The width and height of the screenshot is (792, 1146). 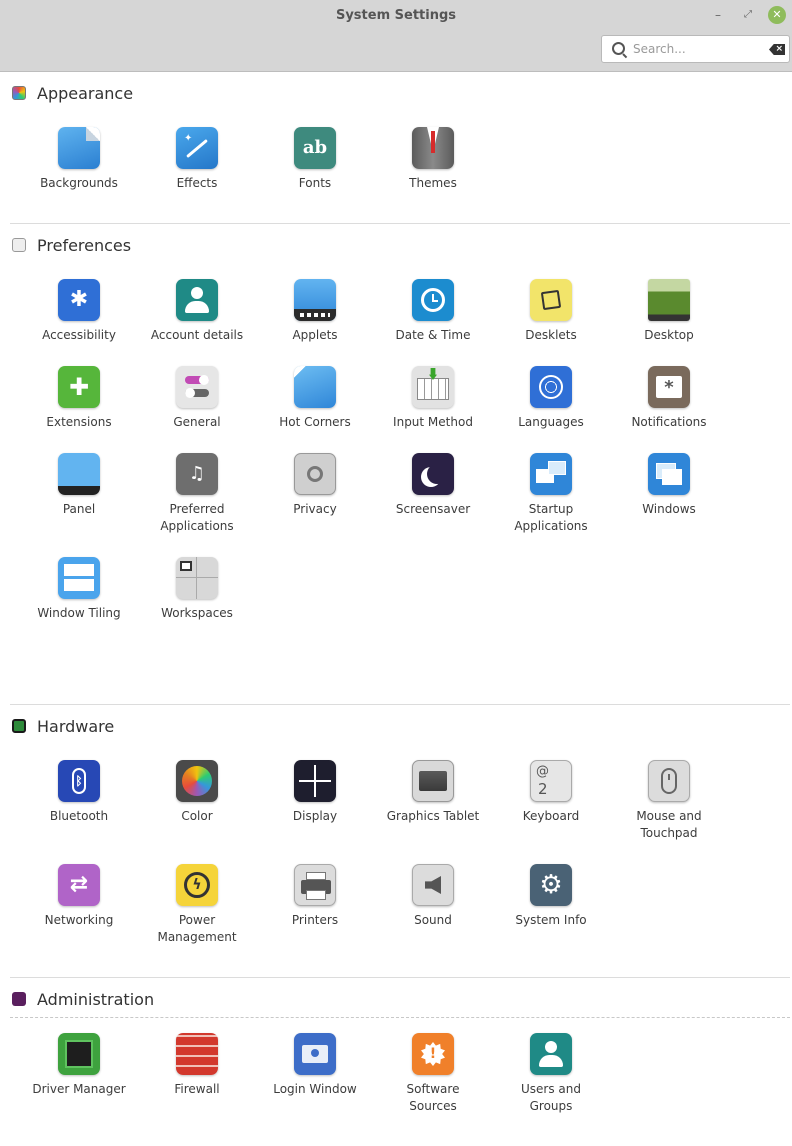 I want to click on item-label: Software Sources, so click(x=433, y=1097).